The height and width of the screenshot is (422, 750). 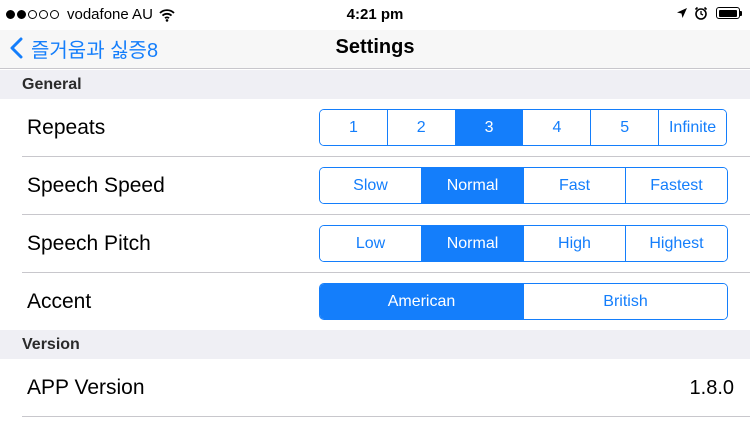 What do you see at coordinates (575, 185) in the screenshot?
I see `speech-speed-option-fast: Fast` at bounding box center [575, 185].